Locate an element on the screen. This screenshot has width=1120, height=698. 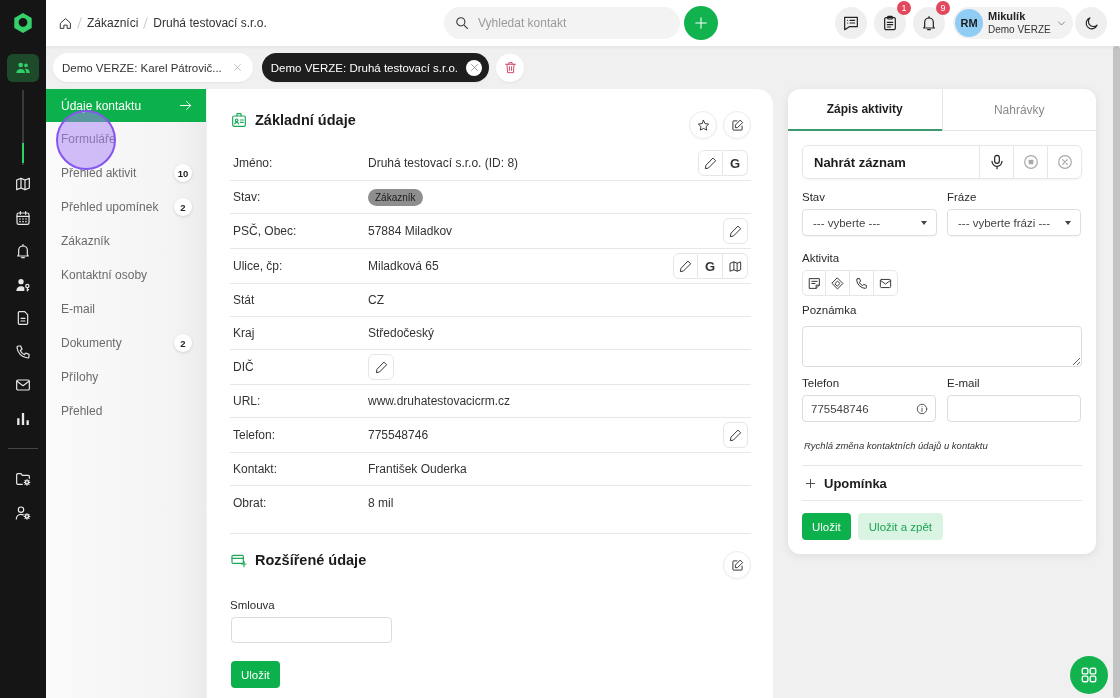
close-tab-button is located at coordinates (474, 67).